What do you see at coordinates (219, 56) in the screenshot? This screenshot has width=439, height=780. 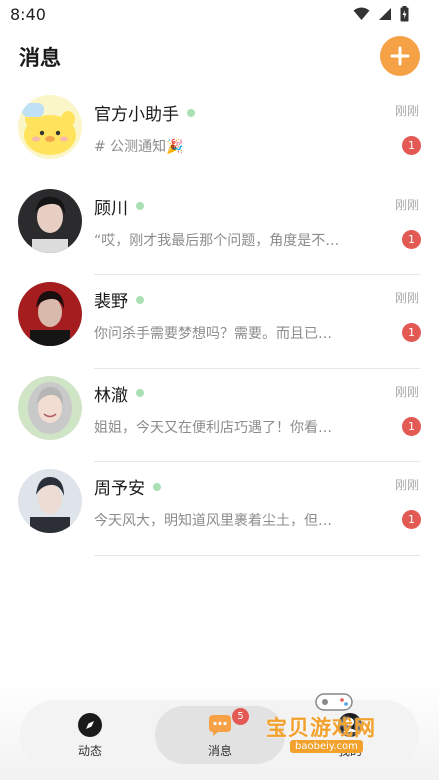 I see `header: 消息` at bounding box center [219, 56].